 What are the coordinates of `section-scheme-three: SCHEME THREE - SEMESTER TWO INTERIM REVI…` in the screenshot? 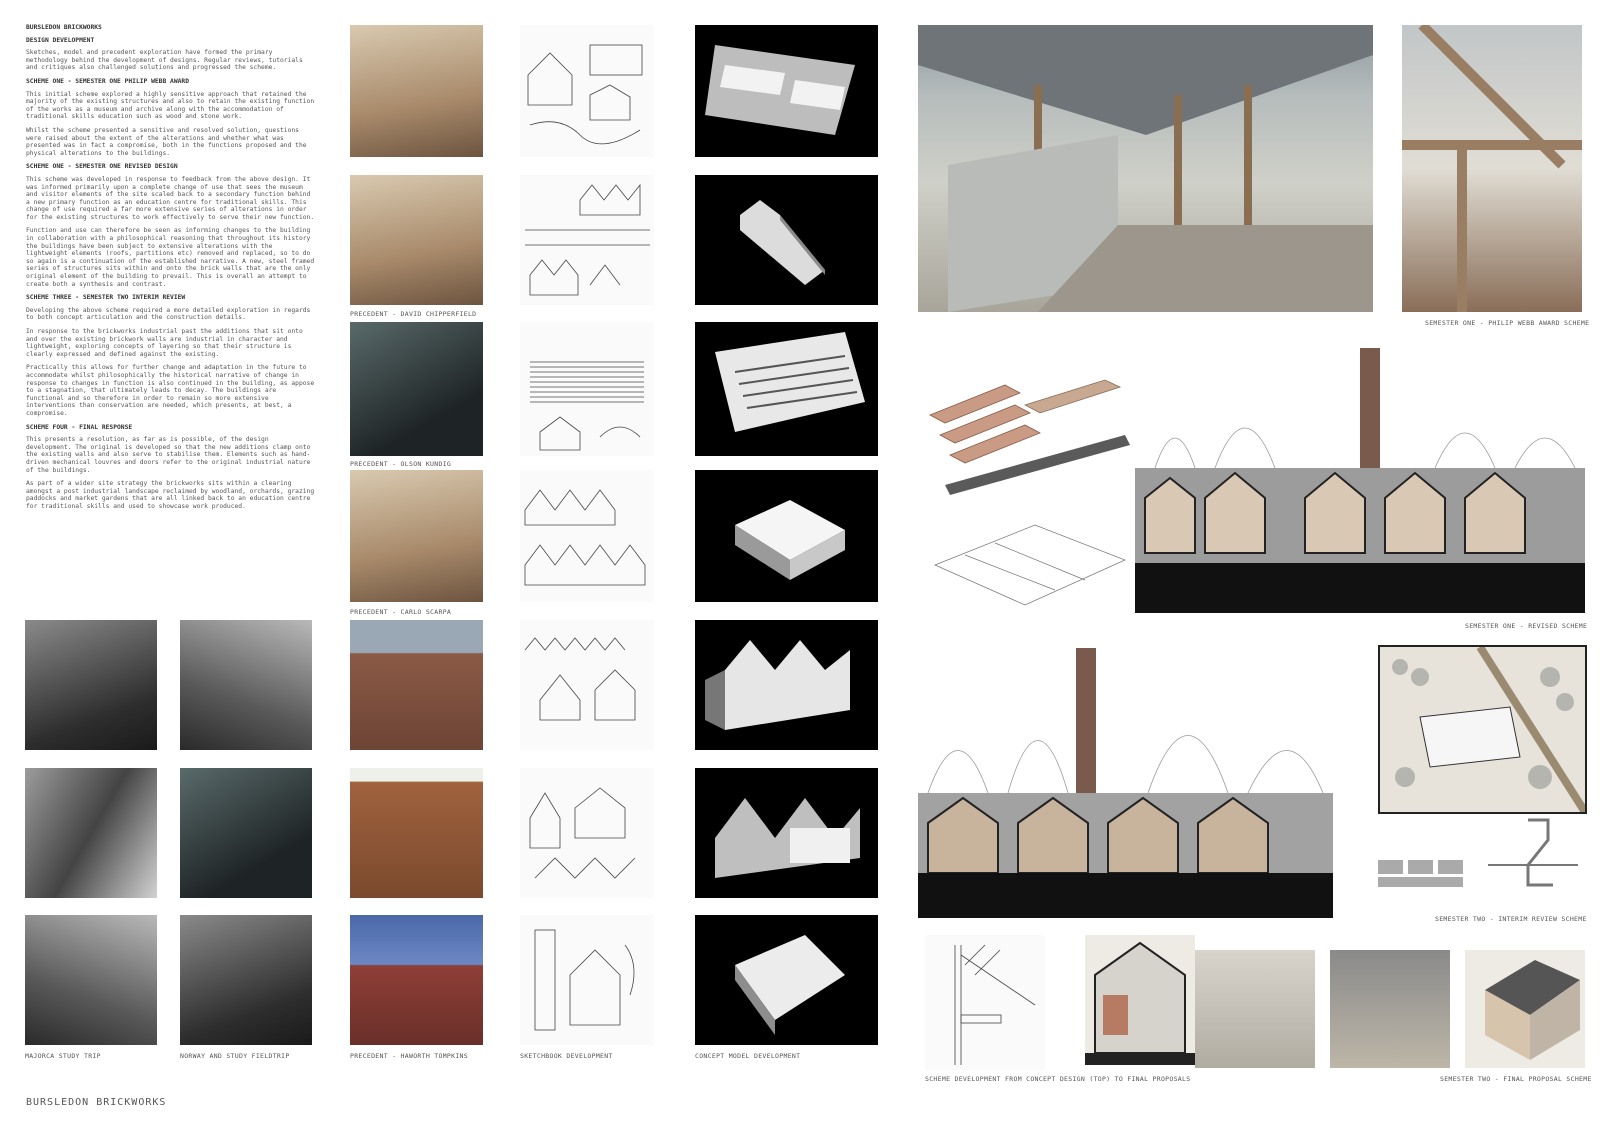 It's located at (170, 355).